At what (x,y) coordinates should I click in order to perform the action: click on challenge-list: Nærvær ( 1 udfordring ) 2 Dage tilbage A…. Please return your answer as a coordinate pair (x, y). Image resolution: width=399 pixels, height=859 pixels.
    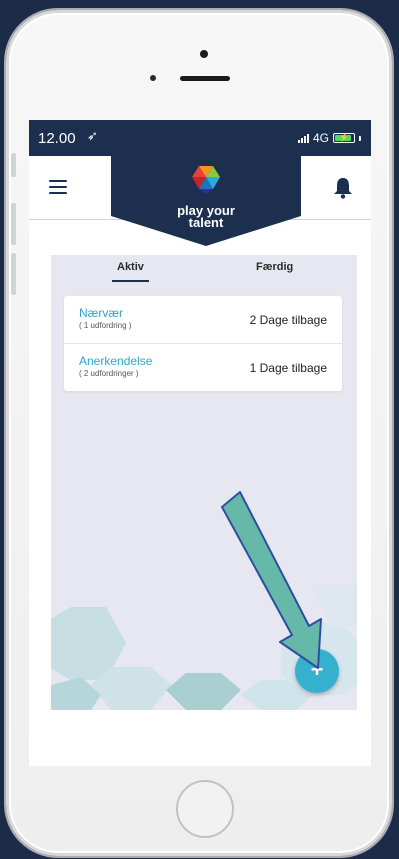
    Looking at the image, I should click on (203, 343).